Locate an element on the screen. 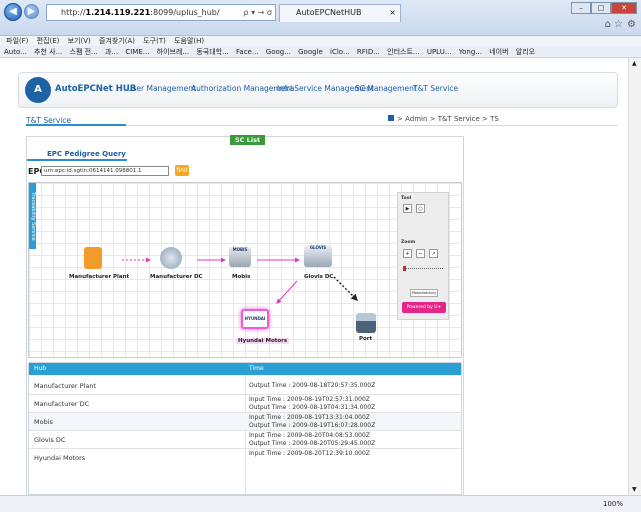 The height and width of the screenshot is (512, 641). hub-cell: Manufacturer Plant is located at coordinates (65, 386).